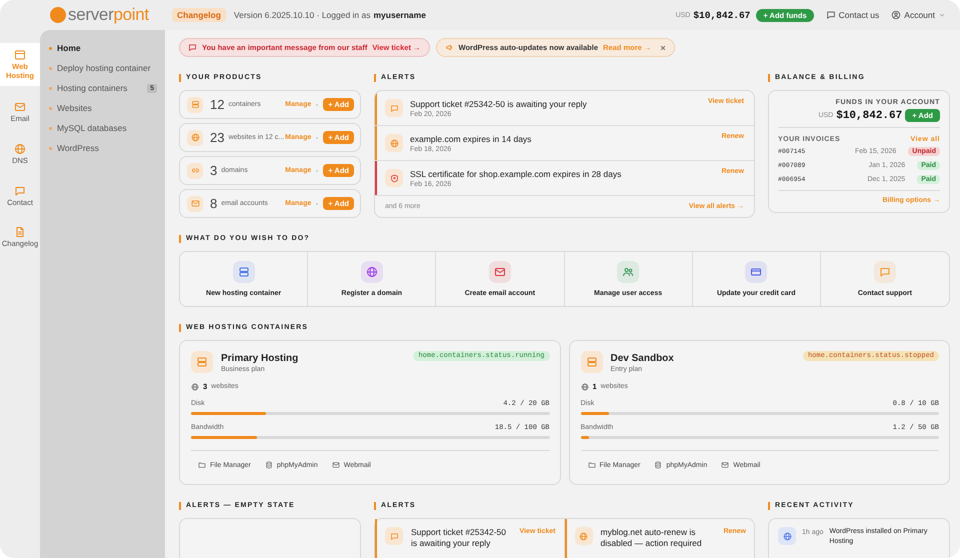 This screenshot has height=558, width=960. What do you see at coordinates (103, 68) in the screenshot?
I see `submenu-item: Deploy hosting container` at bounding box center [103, 68].